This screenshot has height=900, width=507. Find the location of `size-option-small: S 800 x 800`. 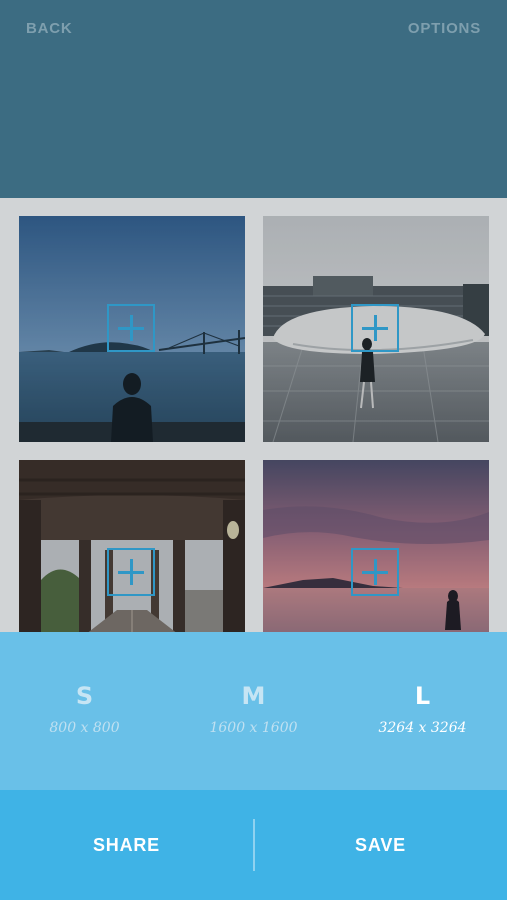

size-option-small: S 800 x 800 is located at coordinates (84, 709).